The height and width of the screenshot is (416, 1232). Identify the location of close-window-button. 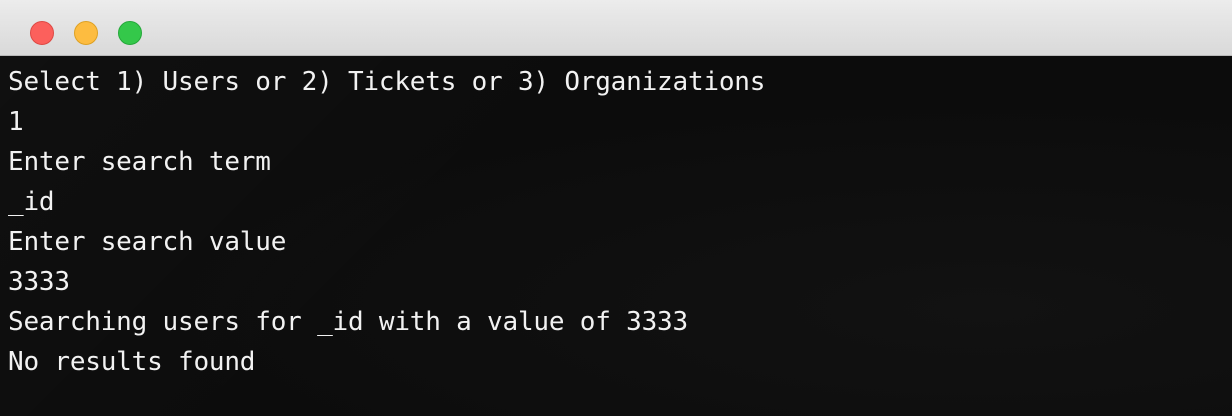
(42, 33).